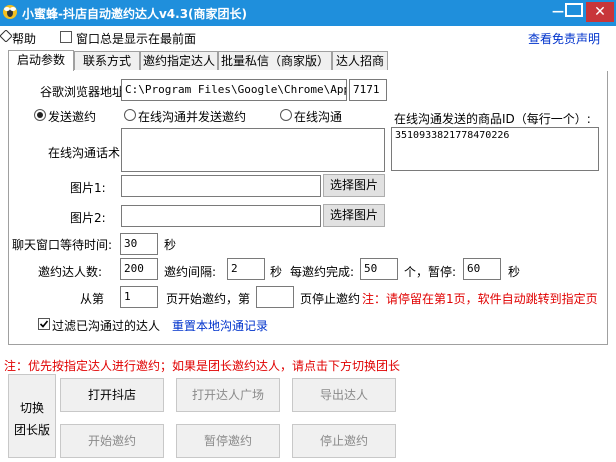  I want to click on radio-send-invite, so click(40, 115).